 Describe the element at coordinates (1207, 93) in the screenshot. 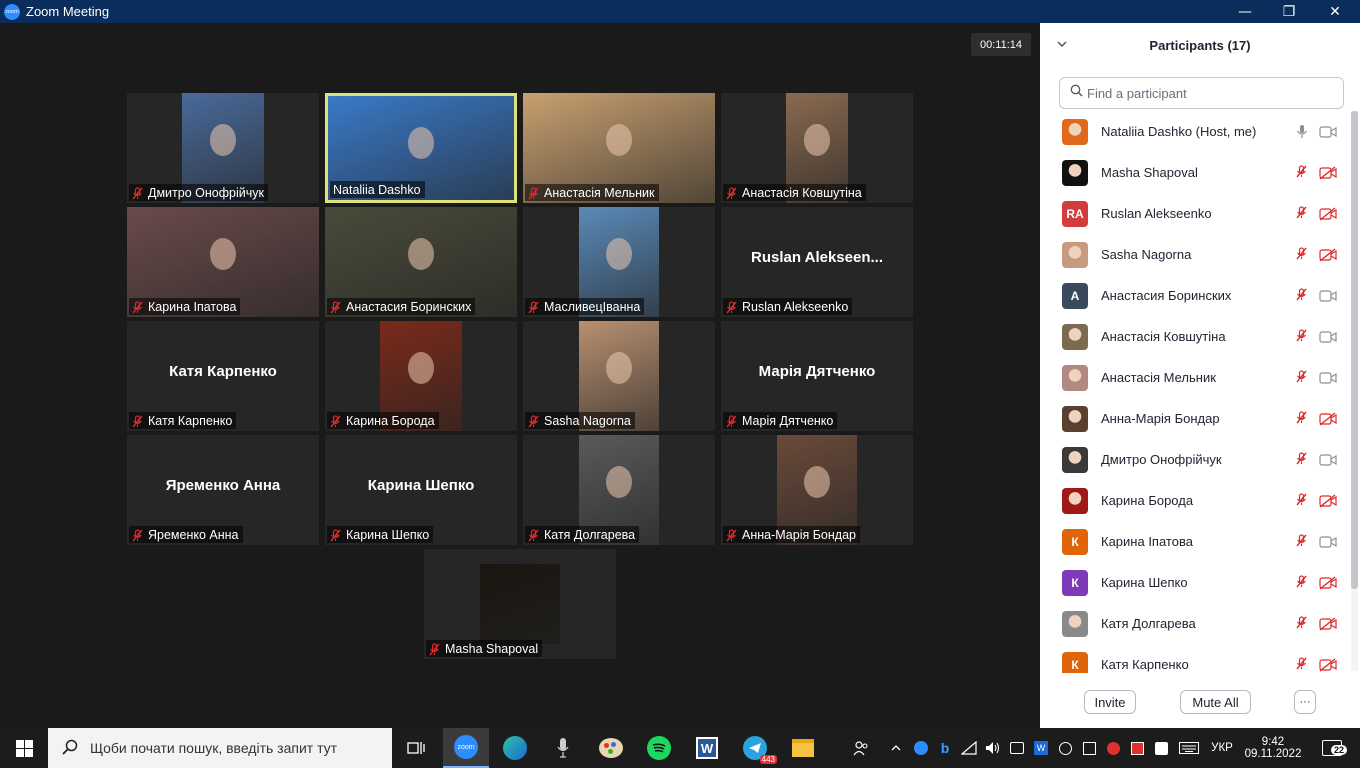

I see `search-input` at that location.